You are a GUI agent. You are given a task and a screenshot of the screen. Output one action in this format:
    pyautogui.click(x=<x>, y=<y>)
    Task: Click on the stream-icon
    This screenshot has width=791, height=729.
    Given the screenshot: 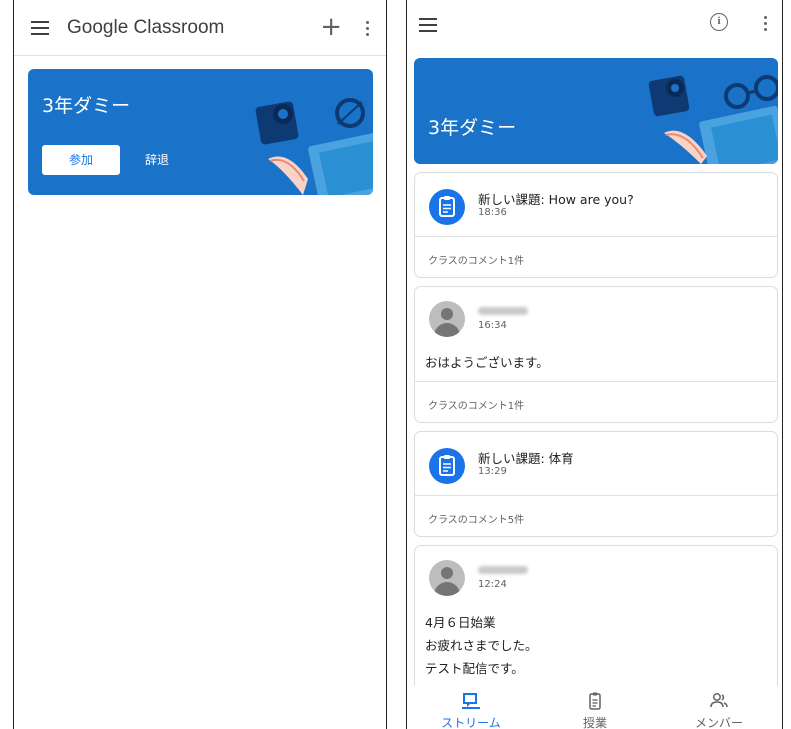 What is the action you would take?
    pyautogui.click(x=471, y=701)
    